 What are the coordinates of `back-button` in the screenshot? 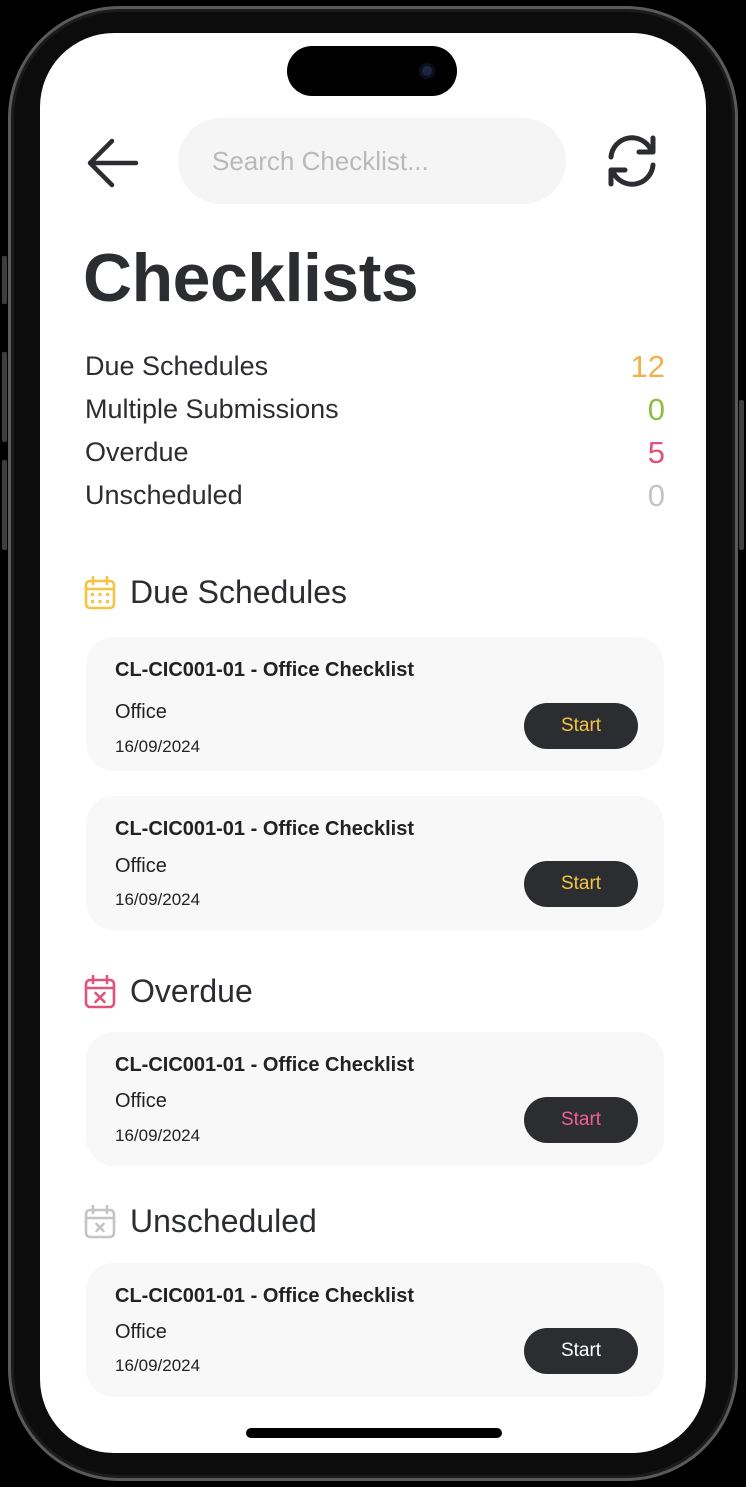 It's located at (114, 163).